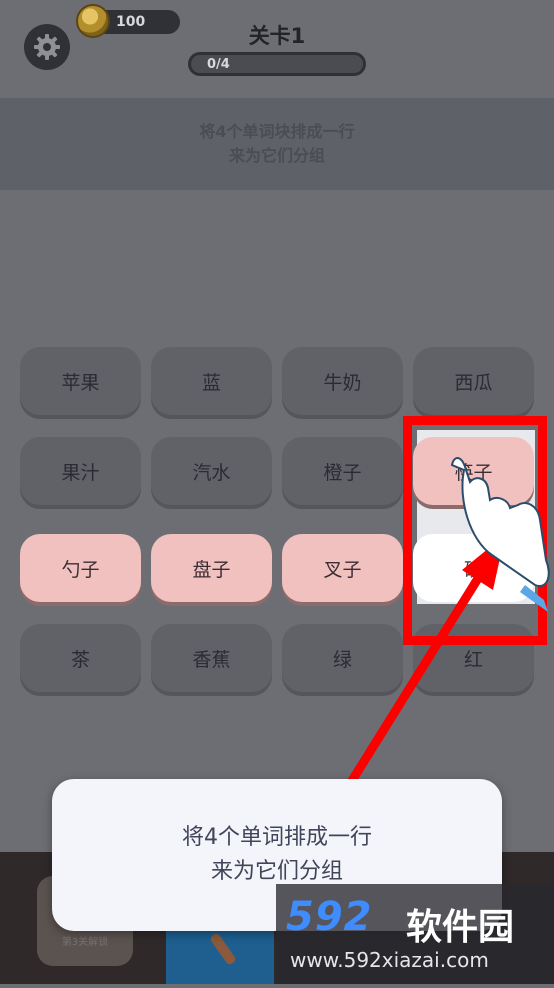 Image resolution: width=554 pixels, height=988 pixels. I want to click on word-tile: 西瓜, so click(473, 381).